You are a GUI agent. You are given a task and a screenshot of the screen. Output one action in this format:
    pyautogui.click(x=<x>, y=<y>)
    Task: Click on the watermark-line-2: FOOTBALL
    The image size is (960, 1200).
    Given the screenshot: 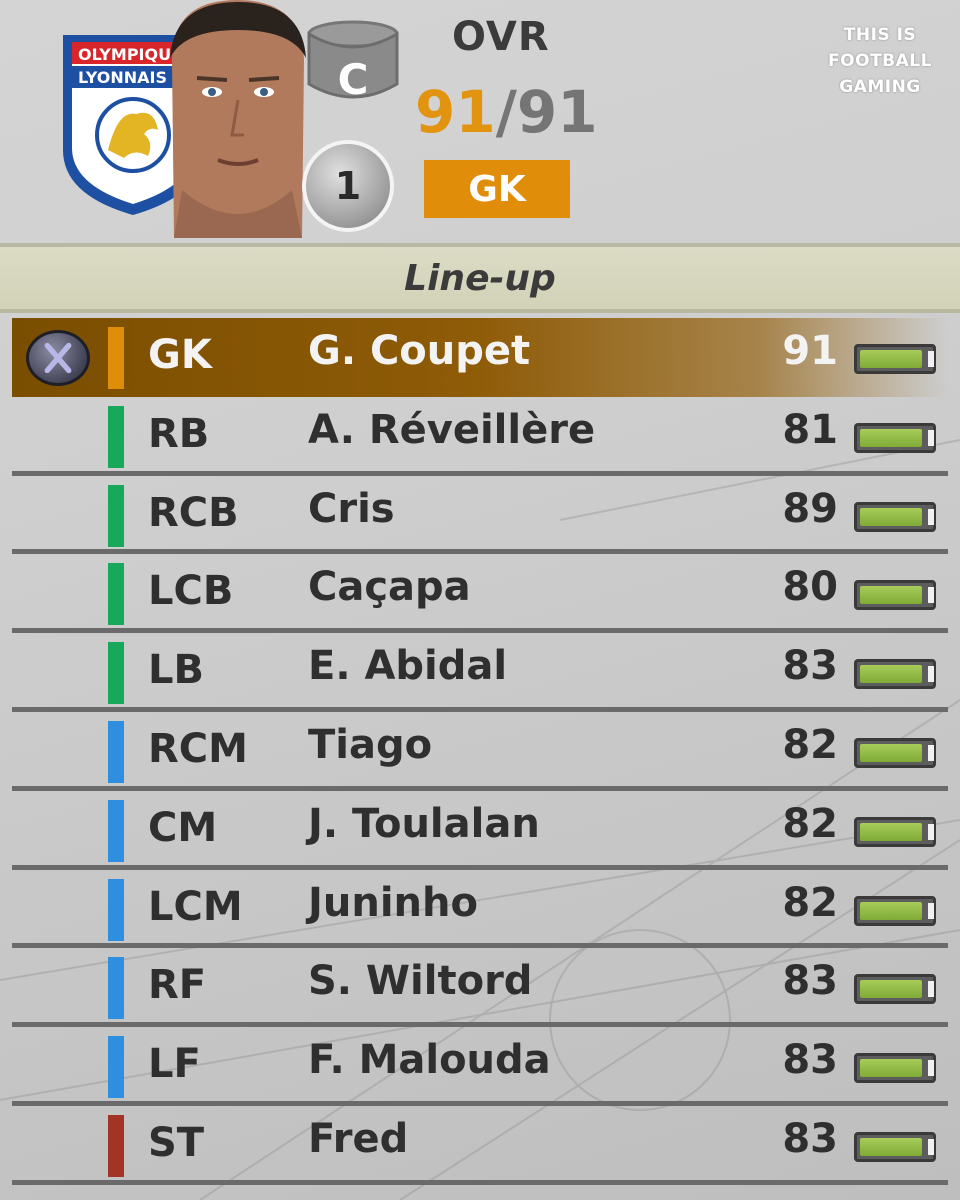 What is the action you would take?
    pyautogui.click(x=880, y=61)
    